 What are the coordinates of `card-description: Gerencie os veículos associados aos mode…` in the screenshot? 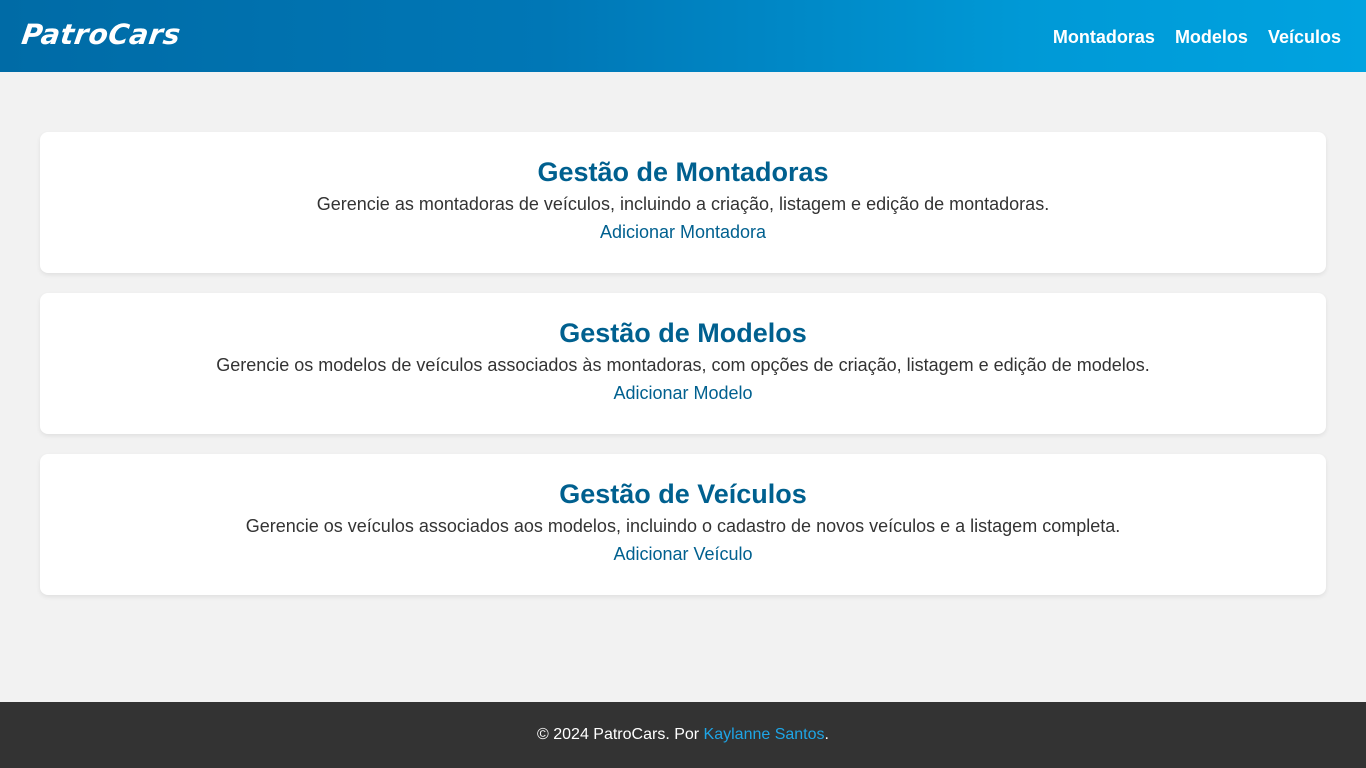 It's located at (683, 526).